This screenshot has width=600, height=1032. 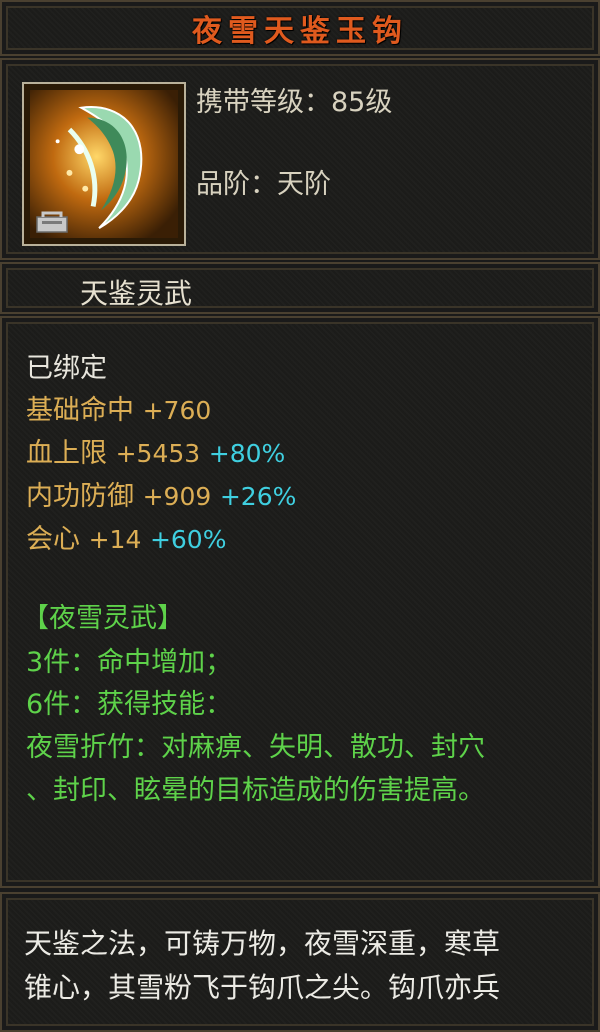 I want to click on stat-bonus: +60%, so click(x=188, y=539).